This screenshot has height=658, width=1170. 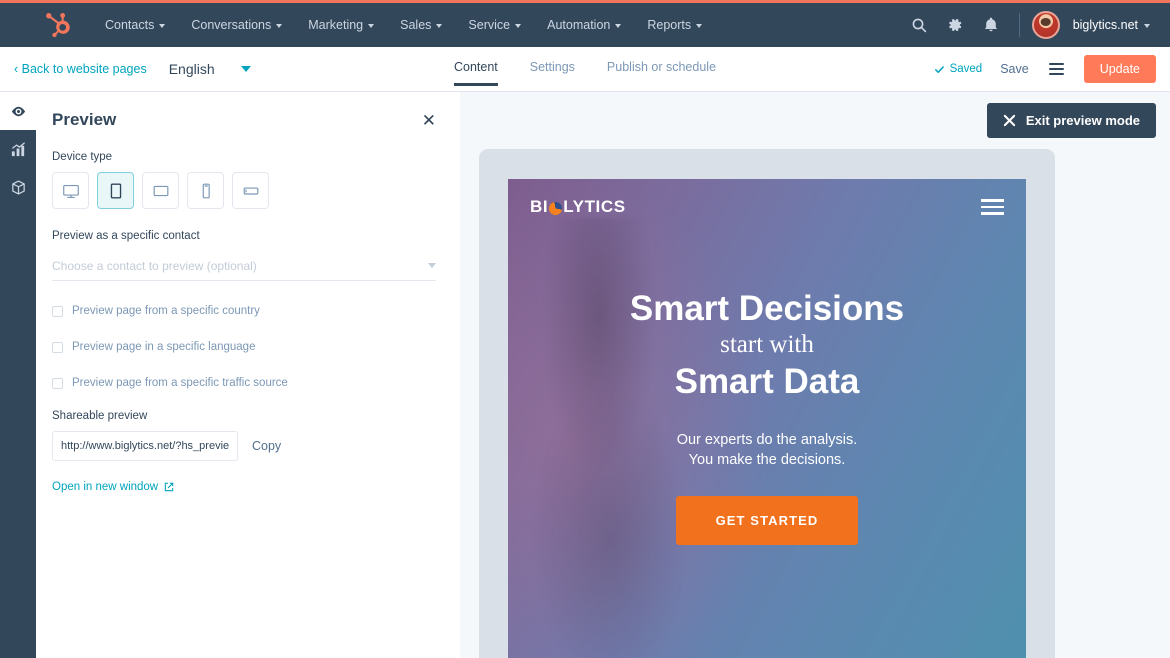 What do you see at coordinates (250, 190) in the screenshot?
I see `device-button-mobile-landscape` at bounding box center [250, 190].